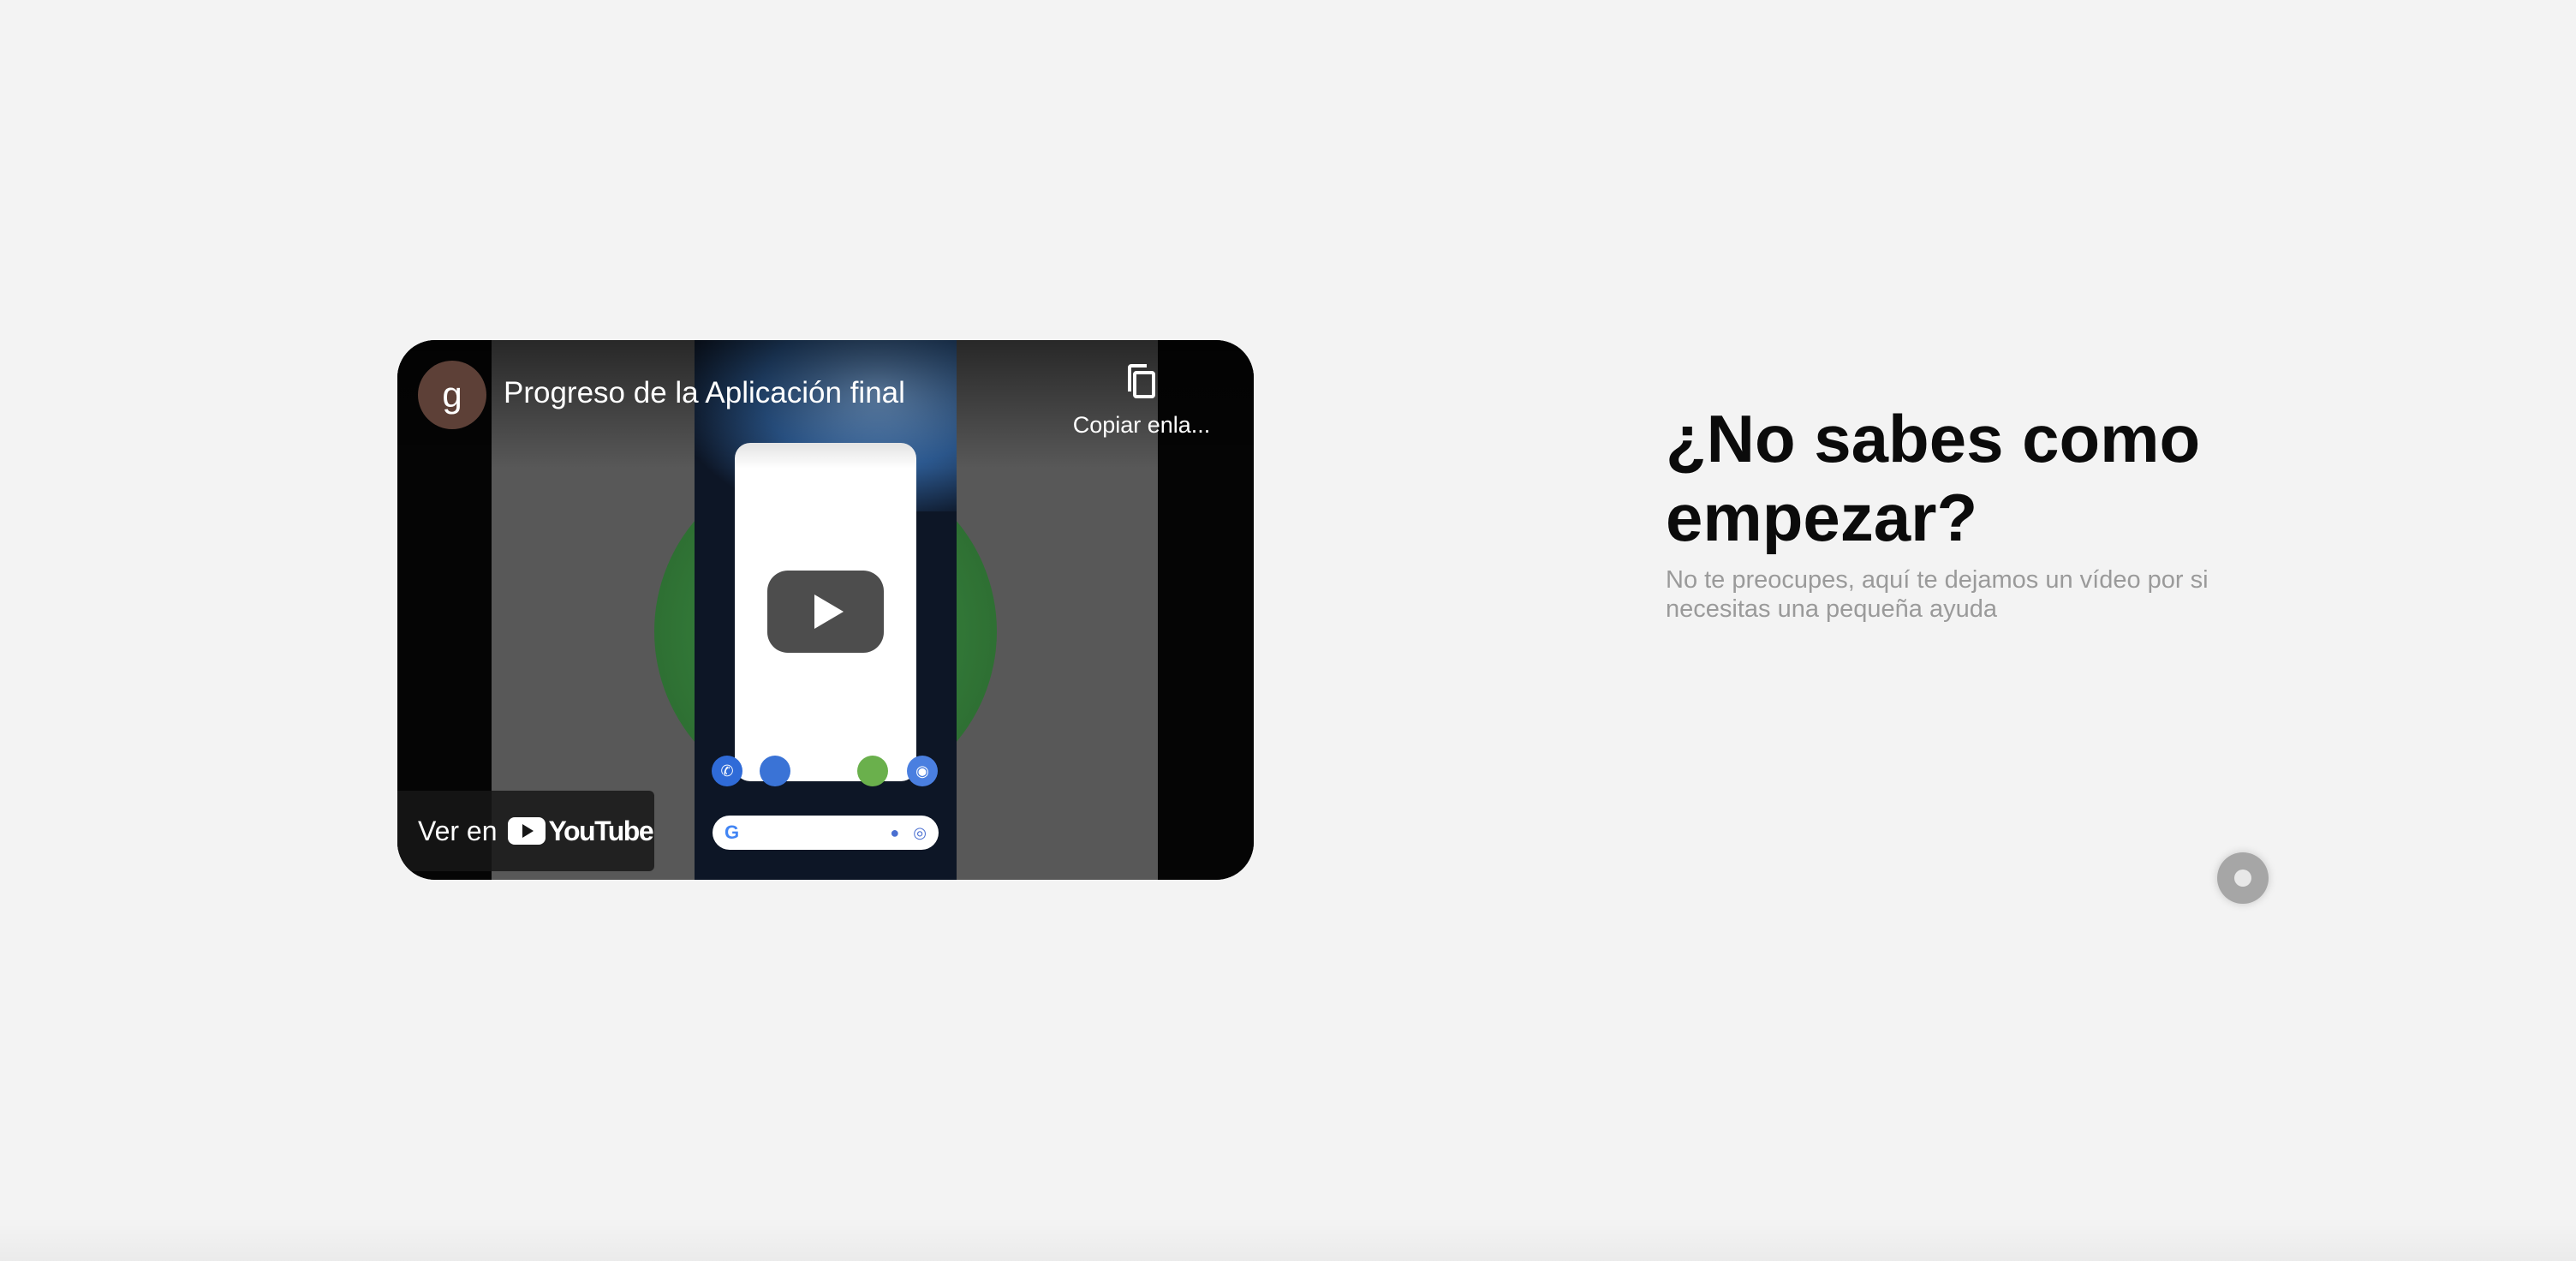  I want to click on section-heading: ¿No sabes como empezar?, so click(1933, 478).